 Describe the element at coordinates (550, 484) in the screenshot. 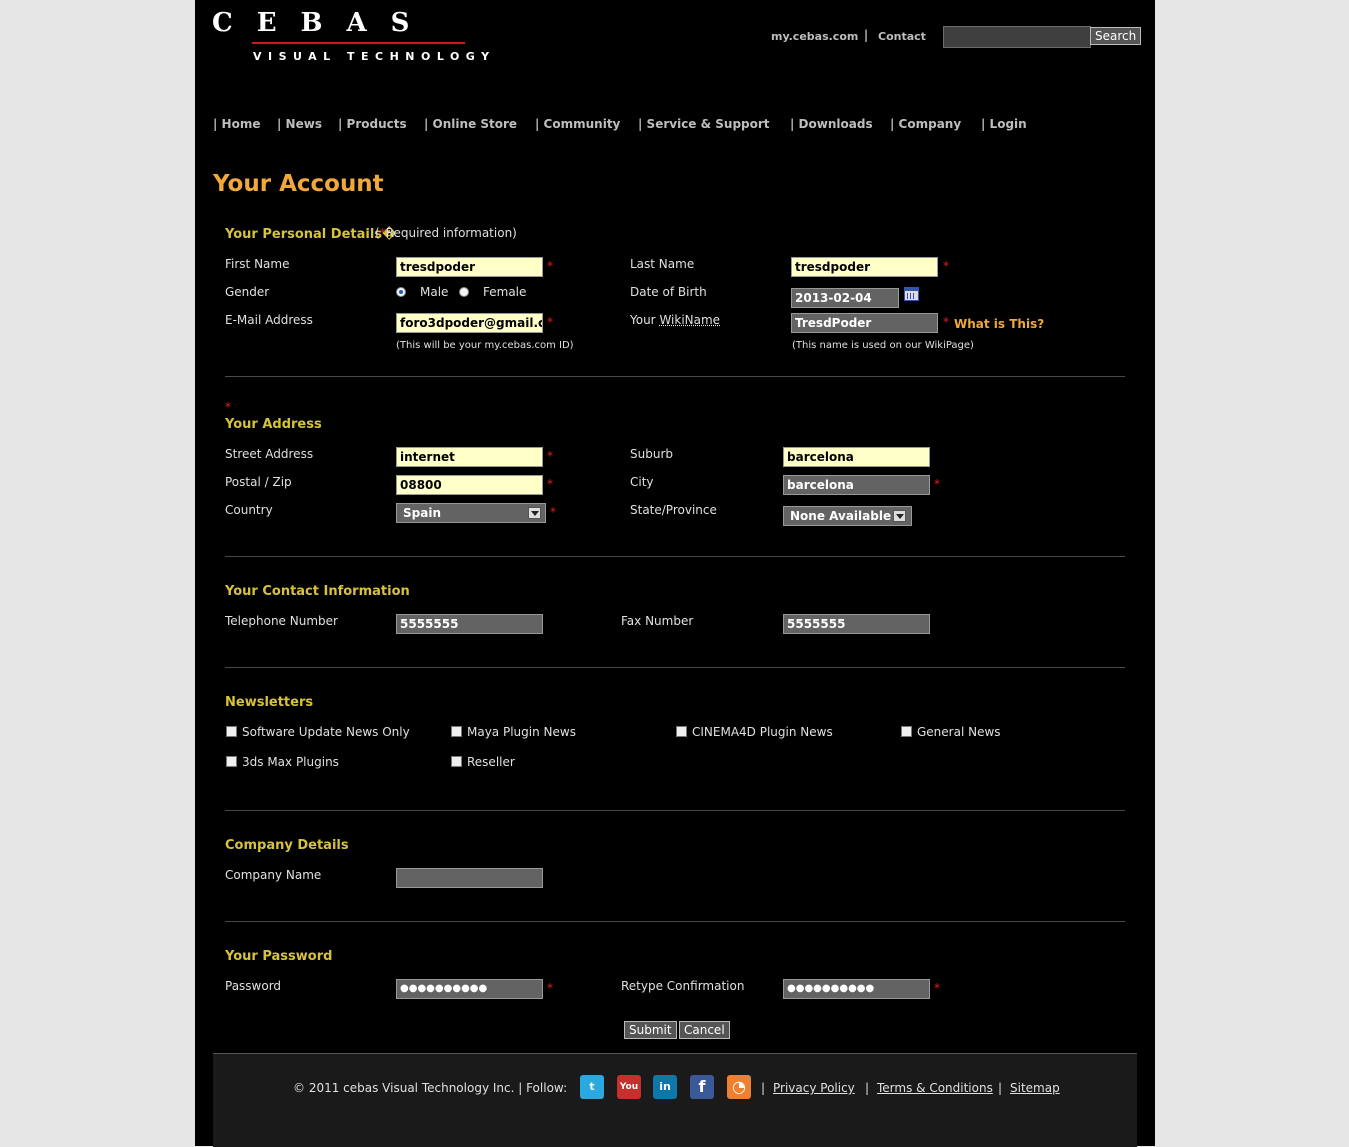

I see `zip-required: *` at that location.